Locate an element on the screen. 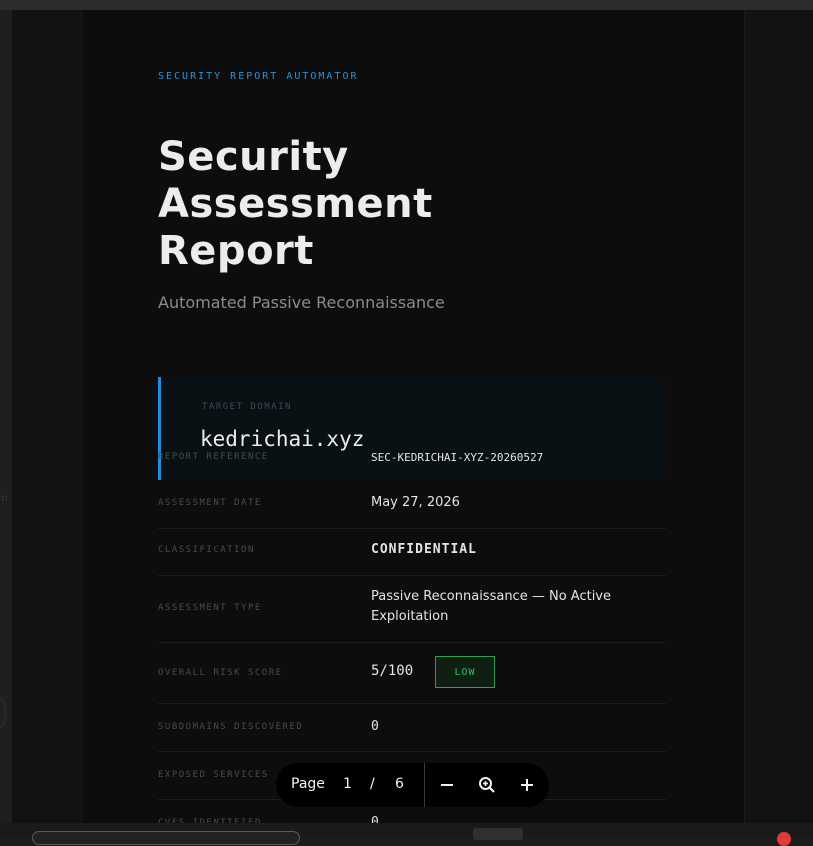  detail-label: CLASSIFICATION is located at coordinates (206, 550).